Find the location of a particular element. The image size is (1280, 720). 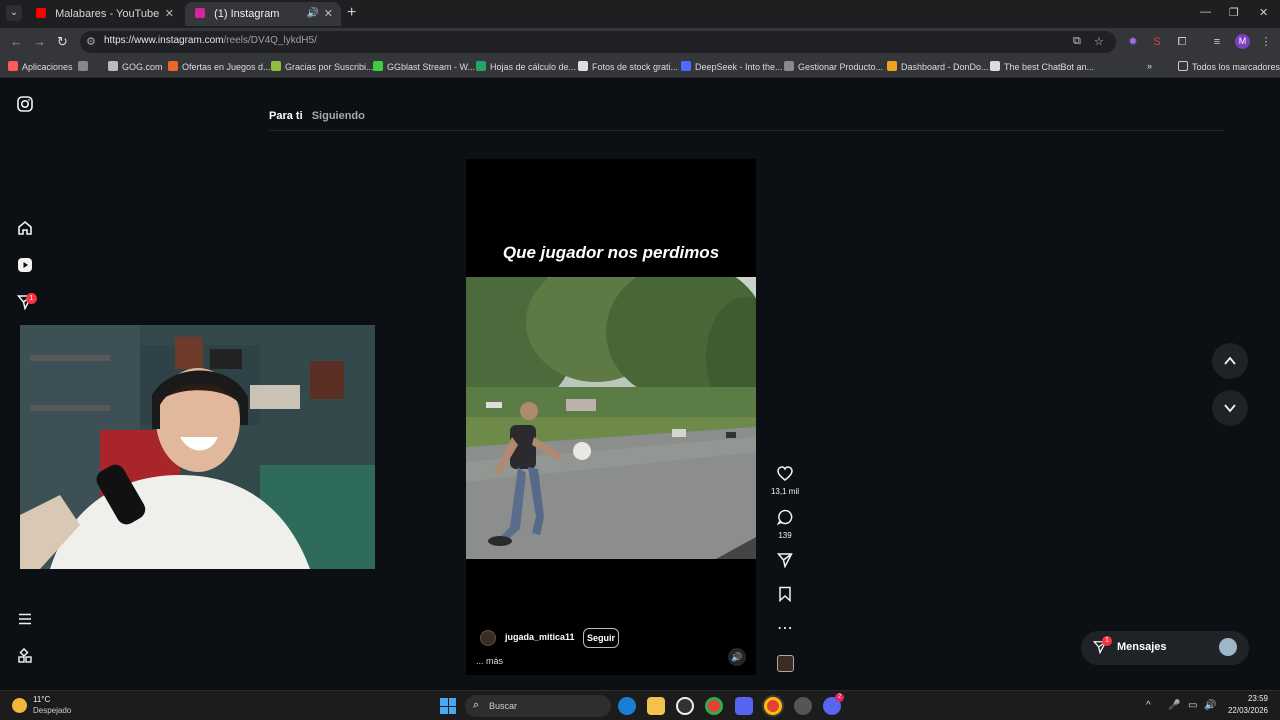

all-bookmarks-folder: Todos los marcadores is located at coordinates (1229, 66).